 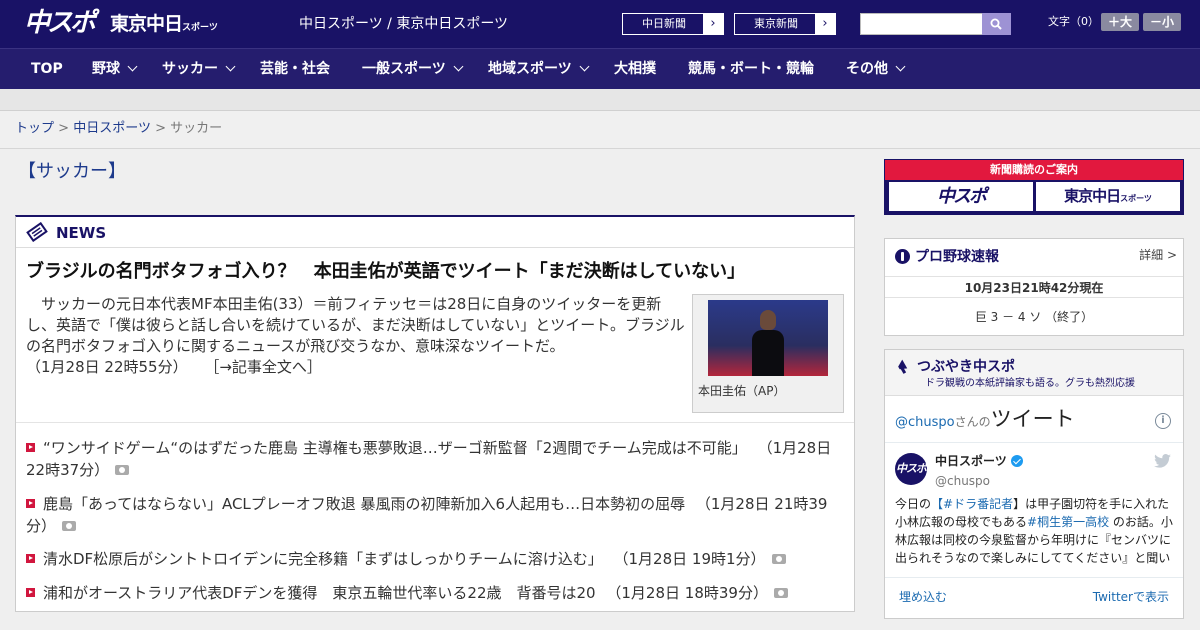 I want to click on subscription-logo-chuspo: 中スポ, so click(x=961, y=196).